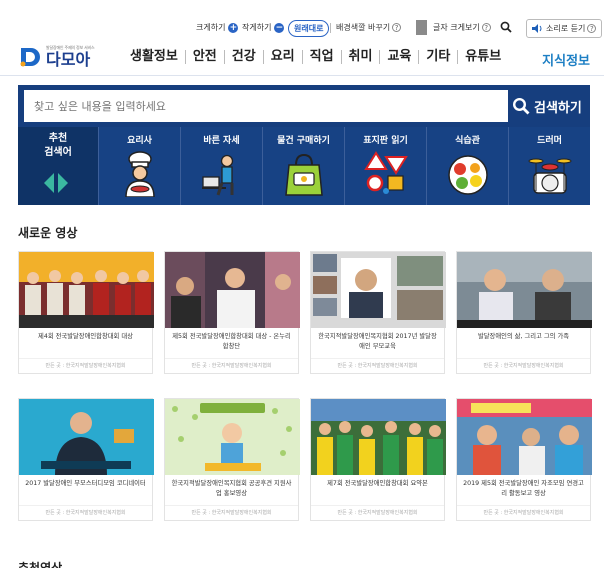 This screenshot has width=604, height=568. Describe the element at coordinates (303, 141) in the screenshot. I see `category-label: 물건 구매하기` at that location.